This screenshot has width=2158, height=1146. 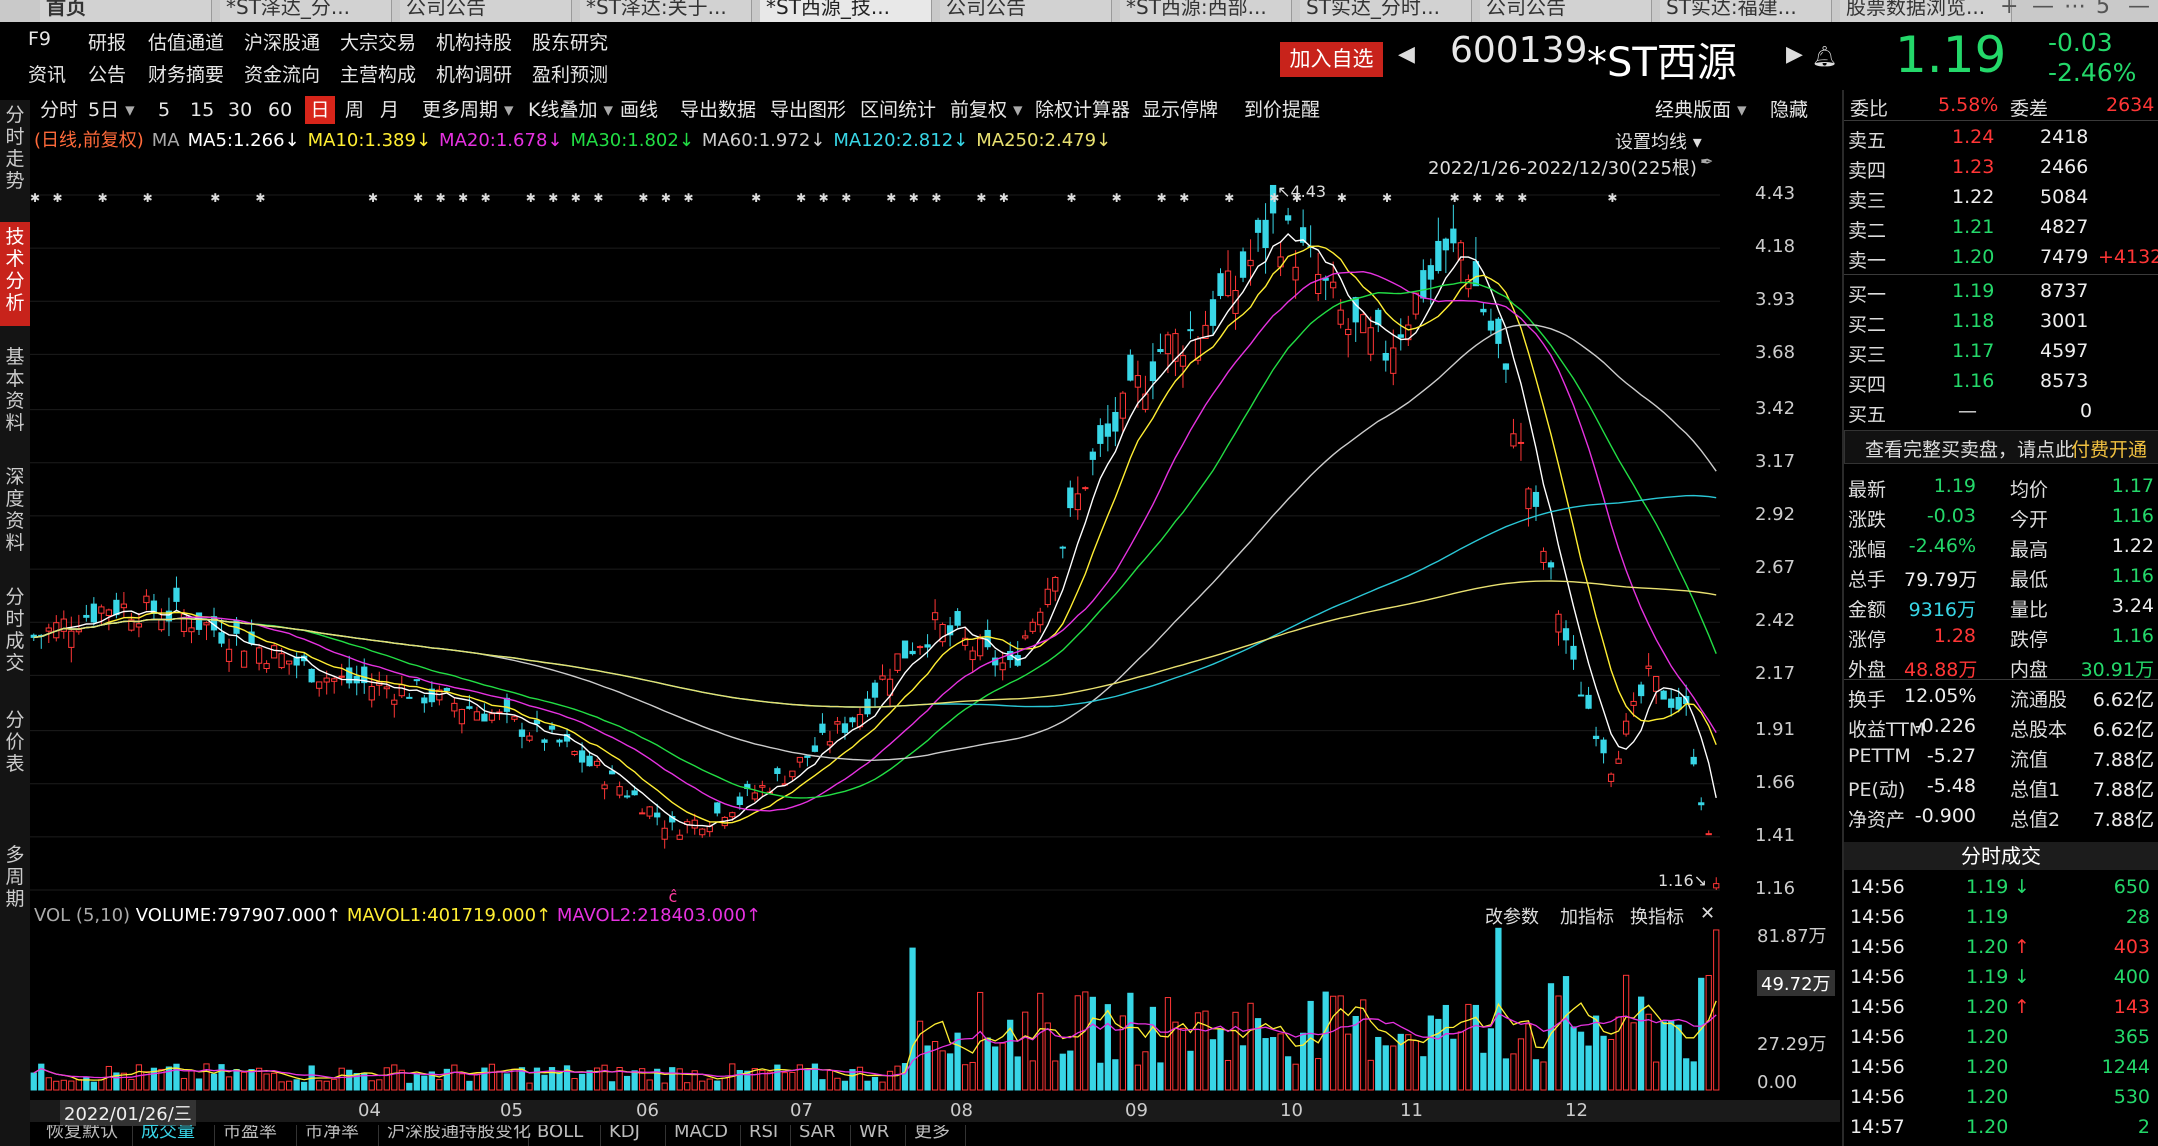 What do you see at coordinates (570, 110) in the screenshot?
I see `toolbar-K线叠加: K线叠加 ▾` at bounding box center [570, 110].